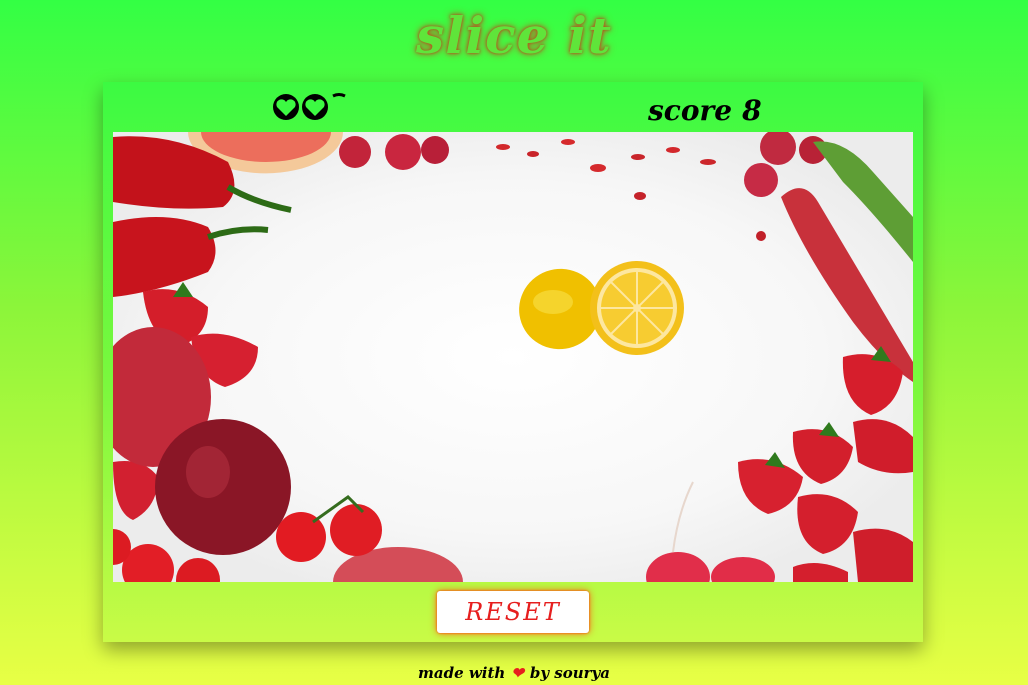 The width and height of the screenshot is (1028, 685). I want to click on game-title: slice it, so click(514, 35).